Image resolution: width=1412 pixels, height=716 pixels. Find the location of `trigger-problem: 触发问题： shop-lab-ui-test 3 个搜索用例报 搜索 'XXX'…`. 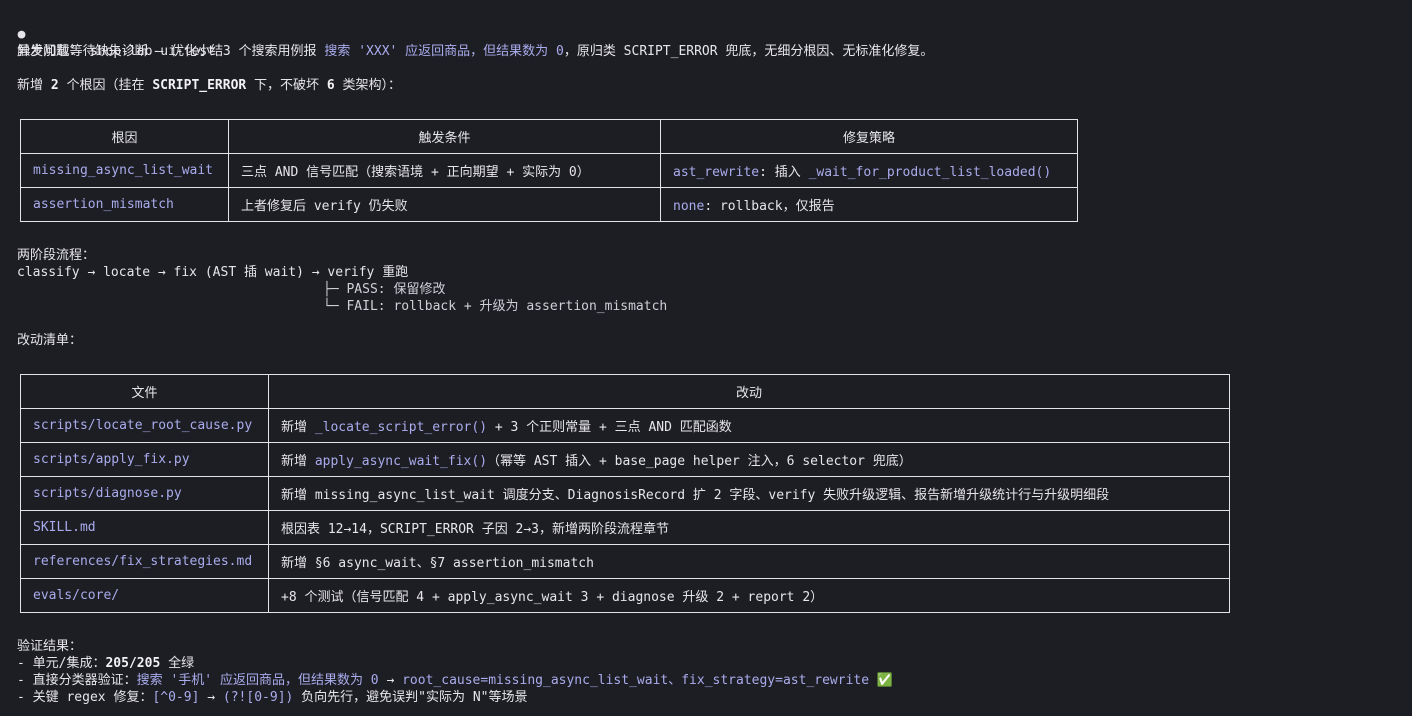

trigger-problem: 触发问题： shop-lab-ui-test 3 个搜索用例报 搜索 'XXX'… is located at coordinates (475, 51).